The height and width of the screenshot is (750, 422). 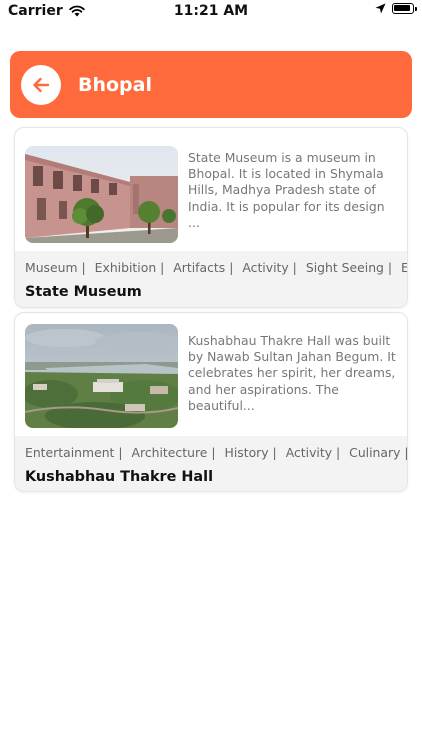 What do you see at coordinates (378, 452) in the screenshot?
I see `tag-culinary: Culinary |` at bounding box center [378, 452].